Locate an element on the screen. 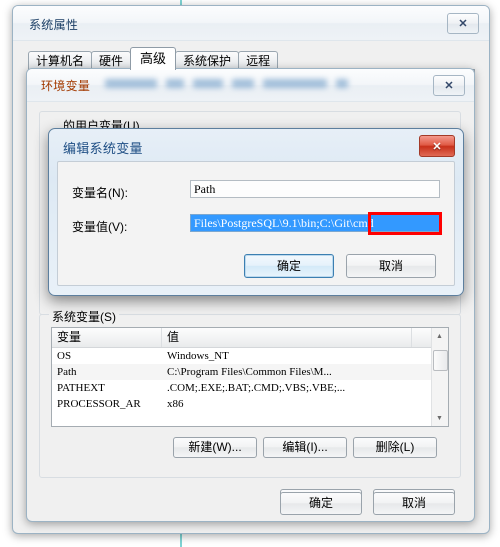 This screenshot has height=547, width=500. scrollbar-thumb is located at coordinates (440, 360).